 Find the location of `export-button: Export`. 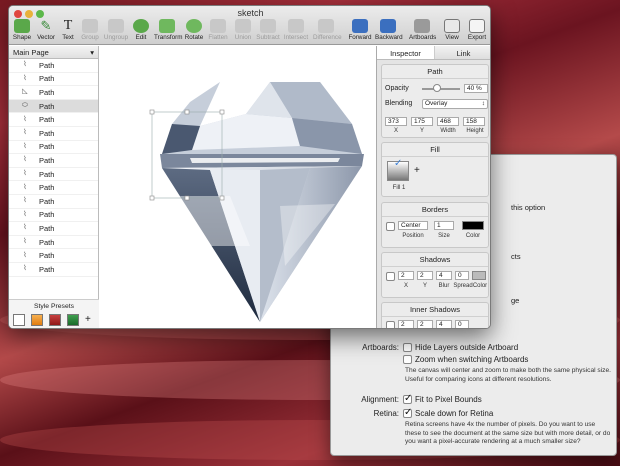

export-button: Export is located at coordinates (477, 30).